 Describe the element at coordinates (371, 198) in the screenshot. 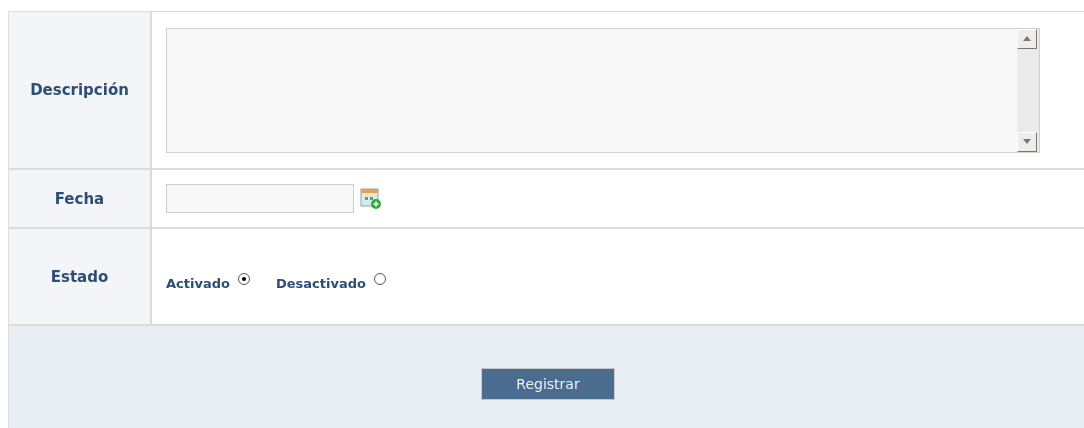

I see `calendar-add-icon` at that location.